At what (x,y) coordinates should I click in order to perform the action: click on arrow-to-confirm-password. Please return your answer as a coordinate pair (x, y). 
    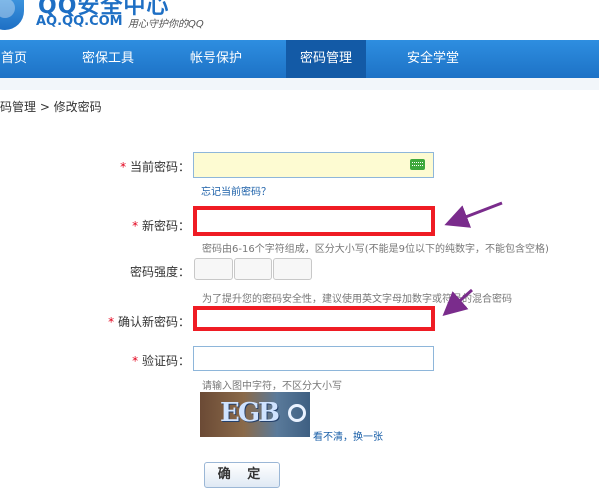
    Looking at the image, I should click on (457, 302).